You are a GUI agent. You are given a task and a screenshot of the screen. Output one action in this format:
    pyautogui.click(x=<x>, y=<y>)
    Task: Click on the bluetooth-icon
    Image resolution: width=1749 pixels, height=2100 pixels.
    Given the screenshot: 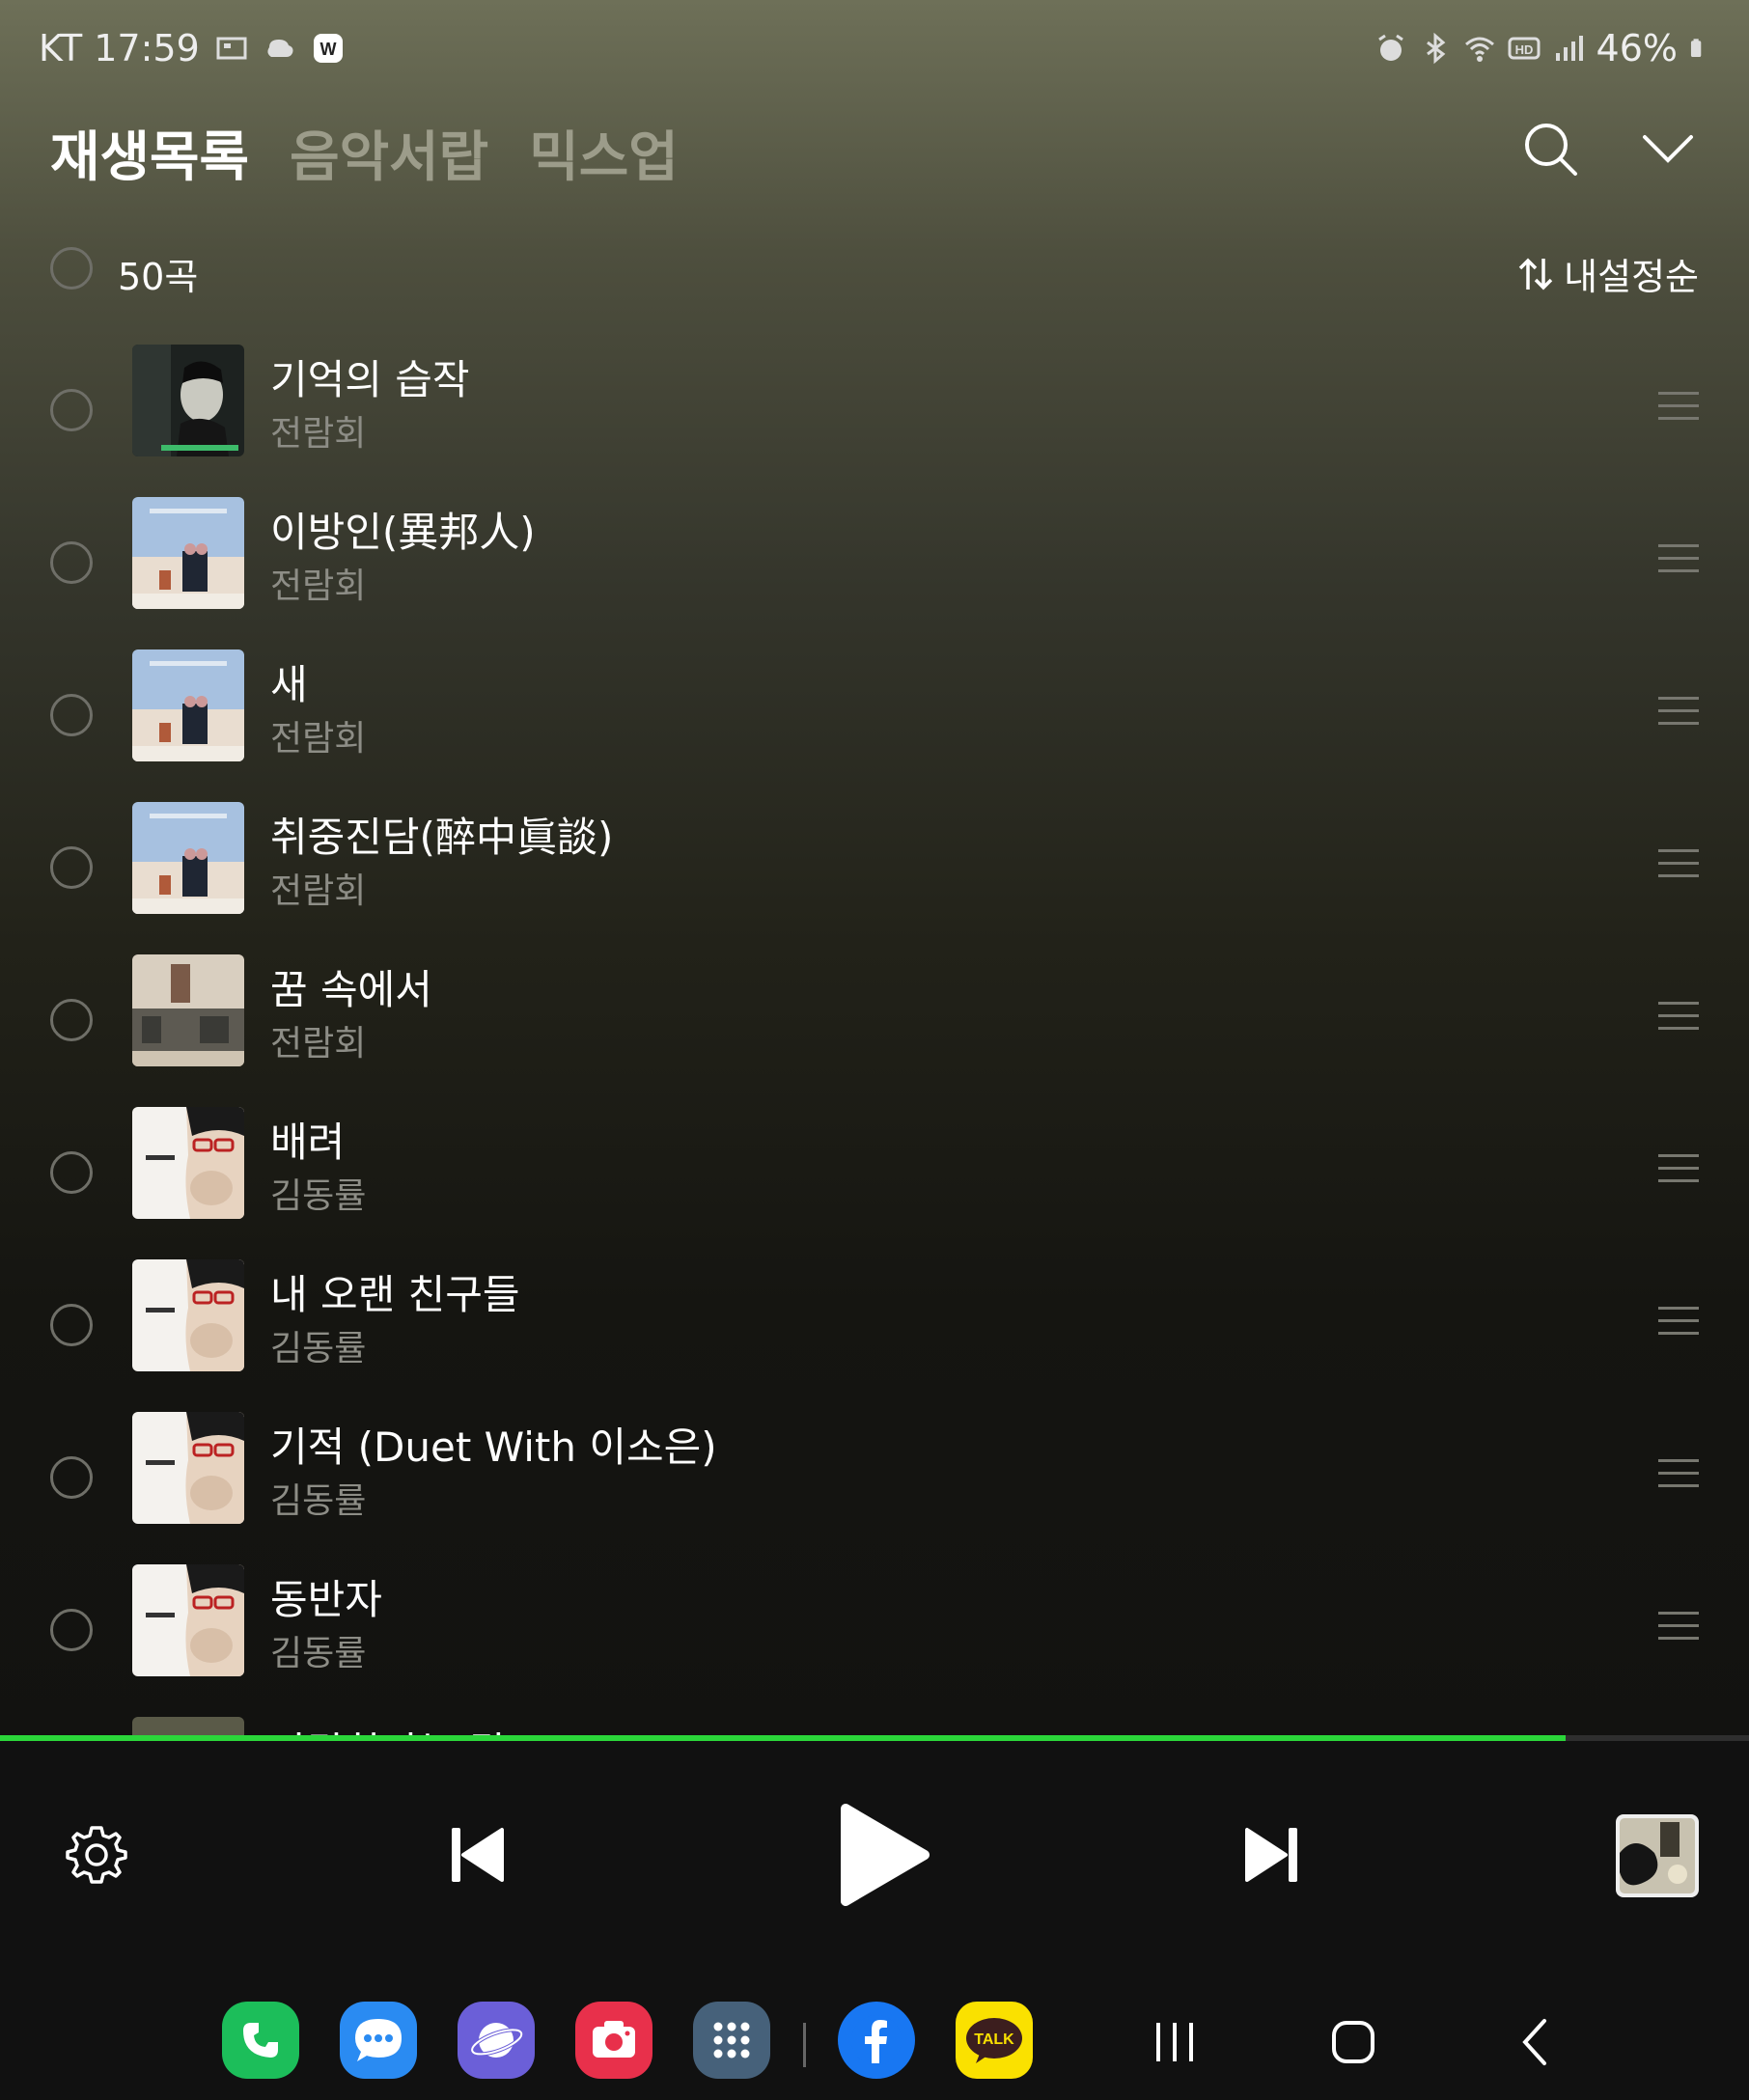 What is the action you would take?
    pyautogui.click(x=1436, y=48)
    